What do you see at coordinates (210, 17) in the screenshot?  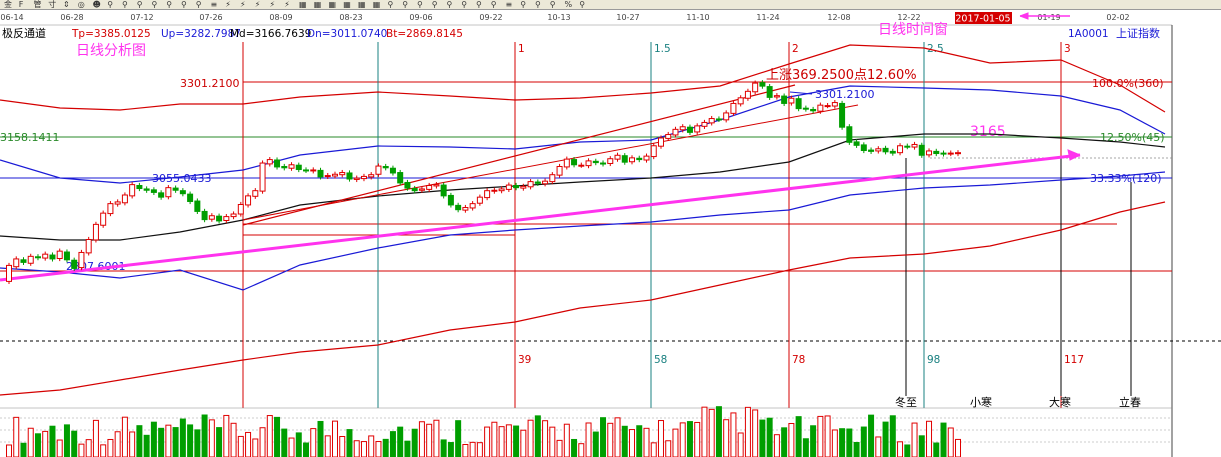 I see `date-axis-tick: 07-26` at bounding box center [210, 17].